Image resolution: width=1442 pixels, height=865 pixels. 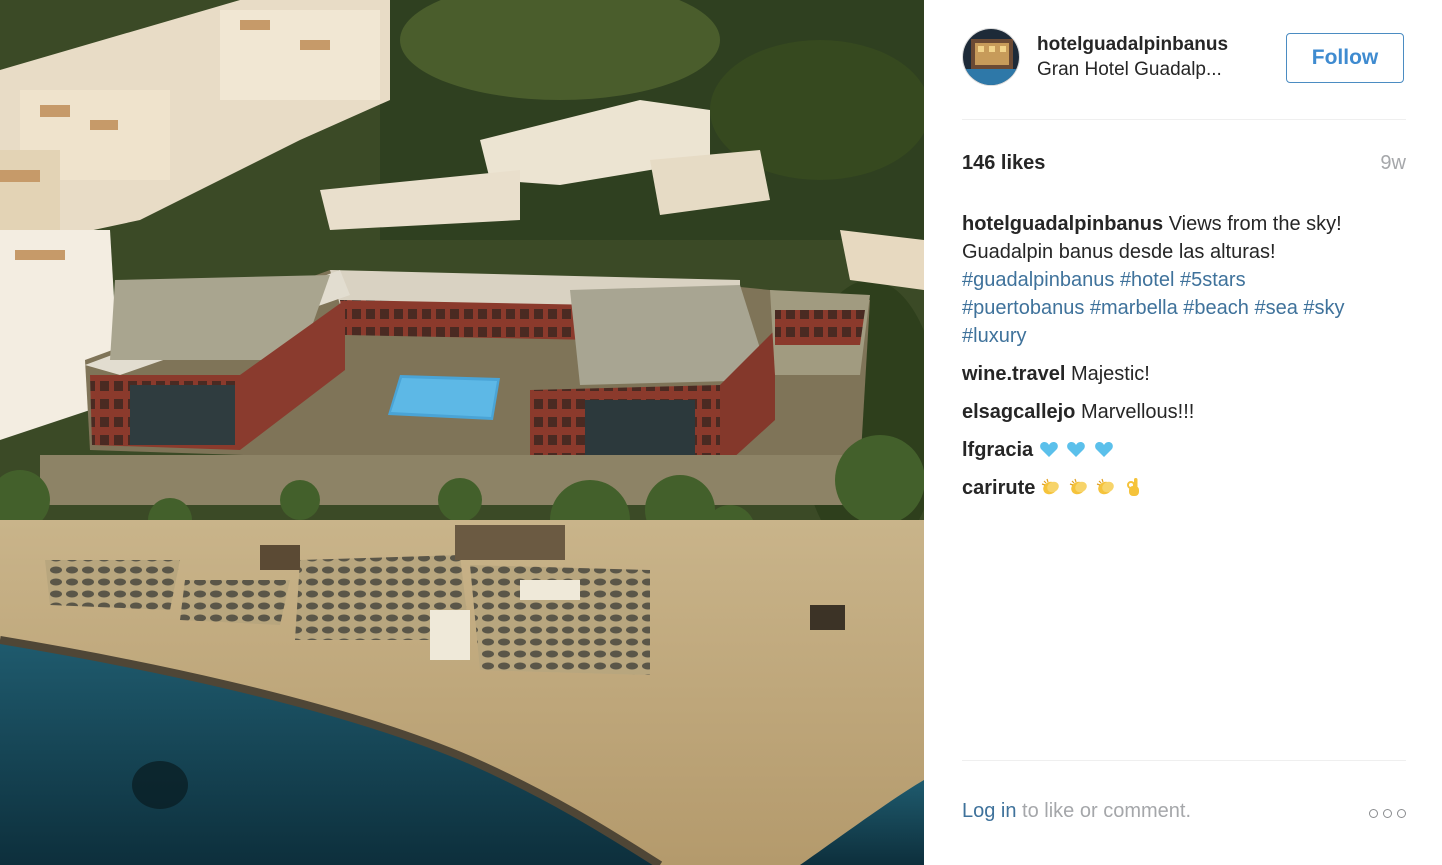 I want to click on avatar, so click(x=991, y=57).